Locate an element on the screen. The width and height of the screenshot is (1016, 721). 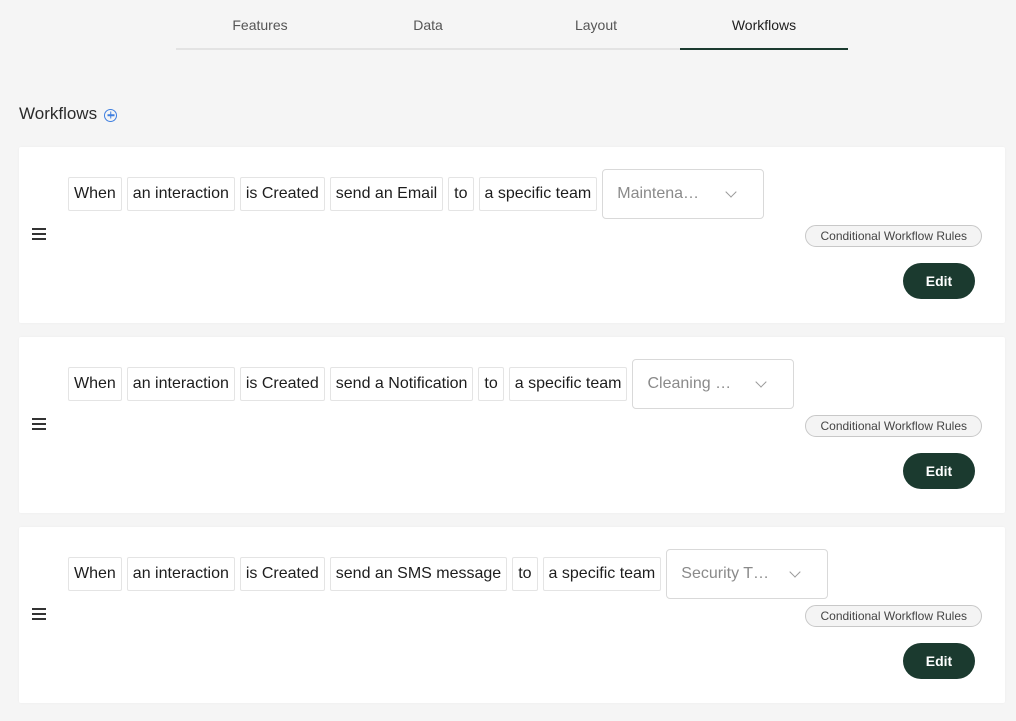
action-chip: send an SMS message is located at coordinates (418, 574).